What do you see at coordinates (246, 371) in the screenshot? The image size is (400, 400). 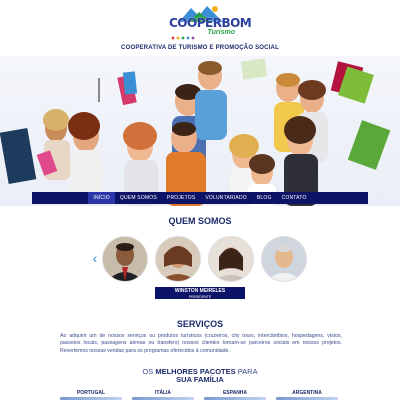 I see `pacotes-title-post: PARA` at bounding box center [246, 371].